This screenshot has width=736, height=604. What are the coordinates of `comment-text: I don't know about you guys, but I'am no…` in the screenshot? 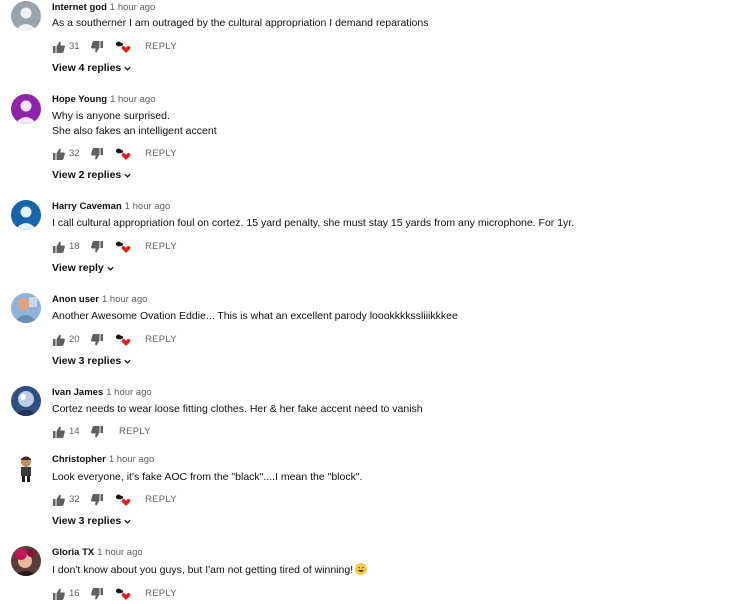 It's located at (210, 570).